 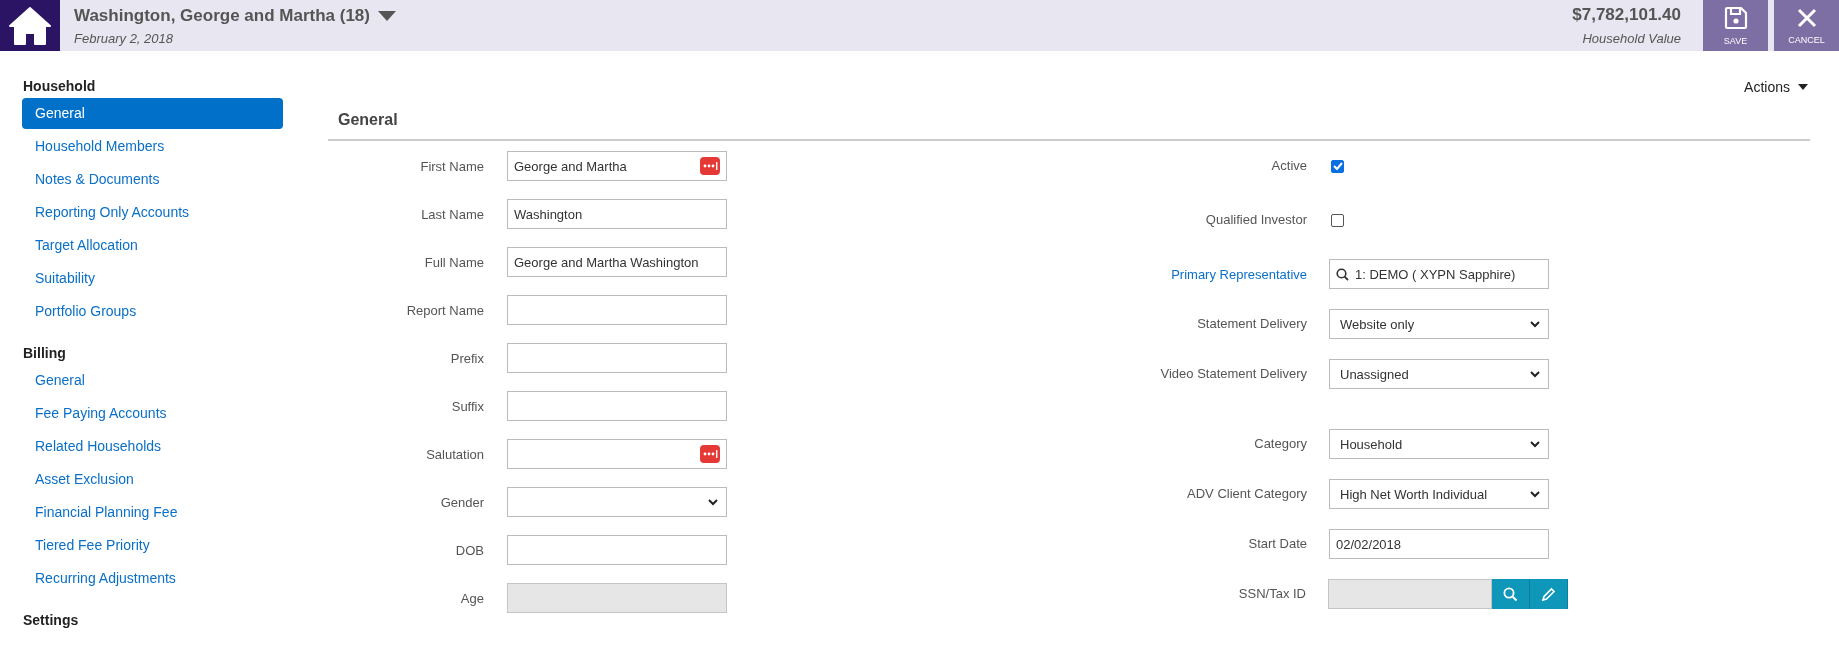 What do you see at coordinates (1735, 17) in the screenshot?
I see `floppy-disk-icon` at bounding box center [1735, 17].